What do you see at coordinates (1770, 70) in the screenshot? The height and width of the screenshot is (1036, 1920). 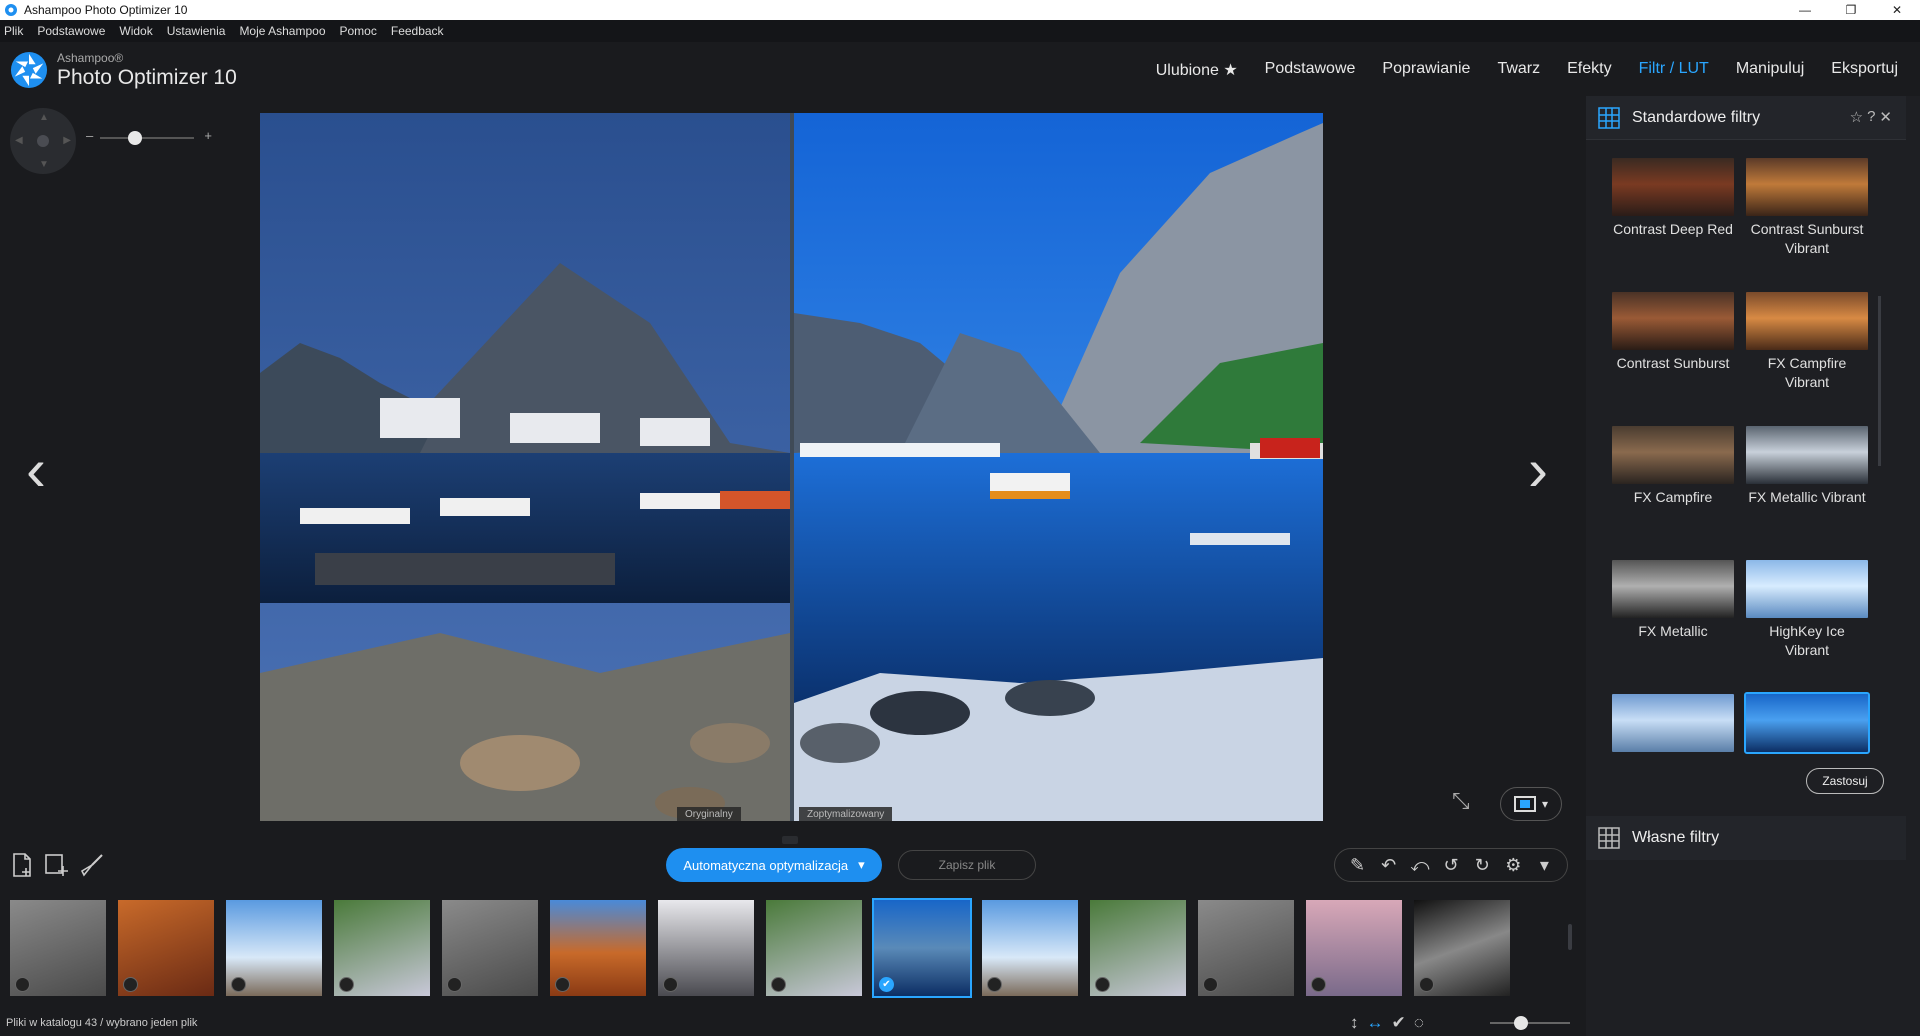 I see `tab-manipuluj: Manipuluj` at bounding box center [1770, 70].